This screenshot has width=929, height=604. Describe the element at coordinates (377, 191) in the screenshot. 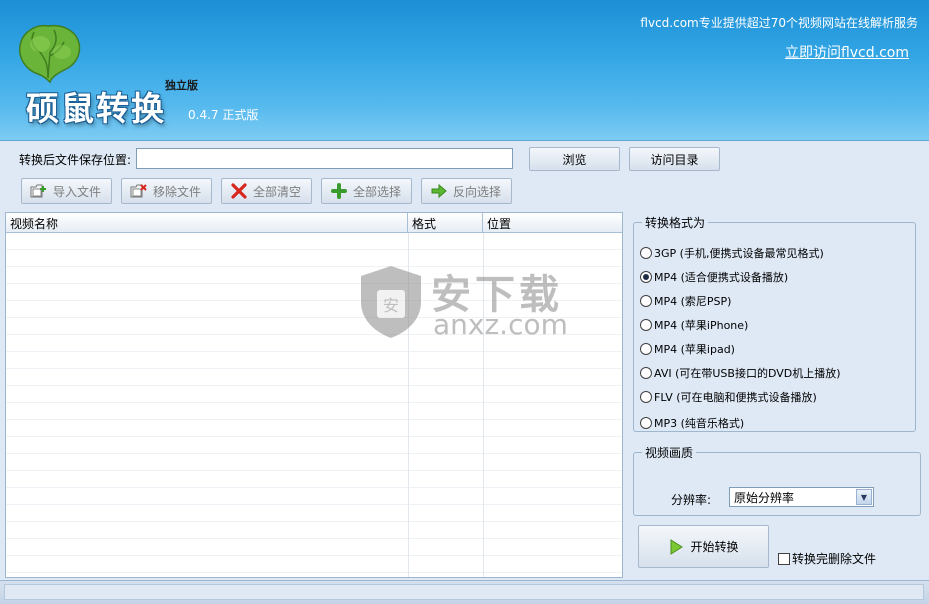

I see `select-all-label: 全部选择` at that location.